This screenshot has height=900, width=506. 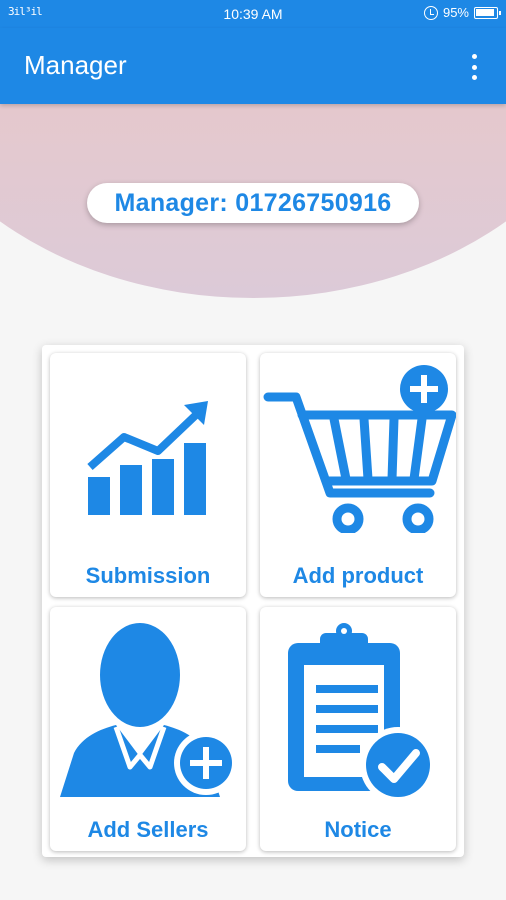 I want to click on add-sellers-tile: Add Sellers, so click(x=148, y=729).